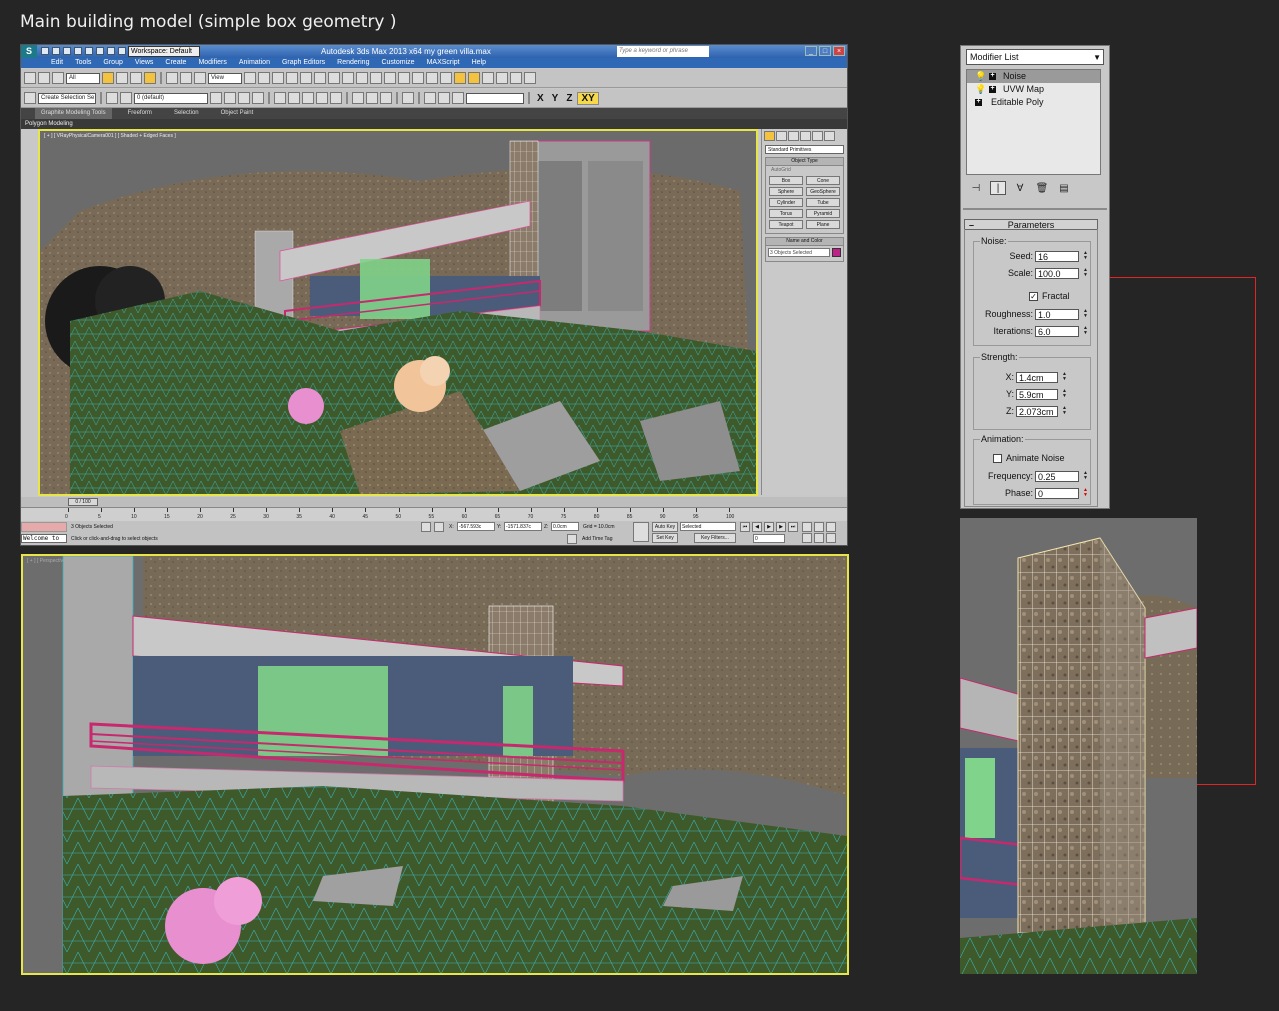 This screenshot has height=1011, width=1279. Describe the element at coordinates (140, 113) in the screenshot. I see `tab-freeform: Freeform` at that location.